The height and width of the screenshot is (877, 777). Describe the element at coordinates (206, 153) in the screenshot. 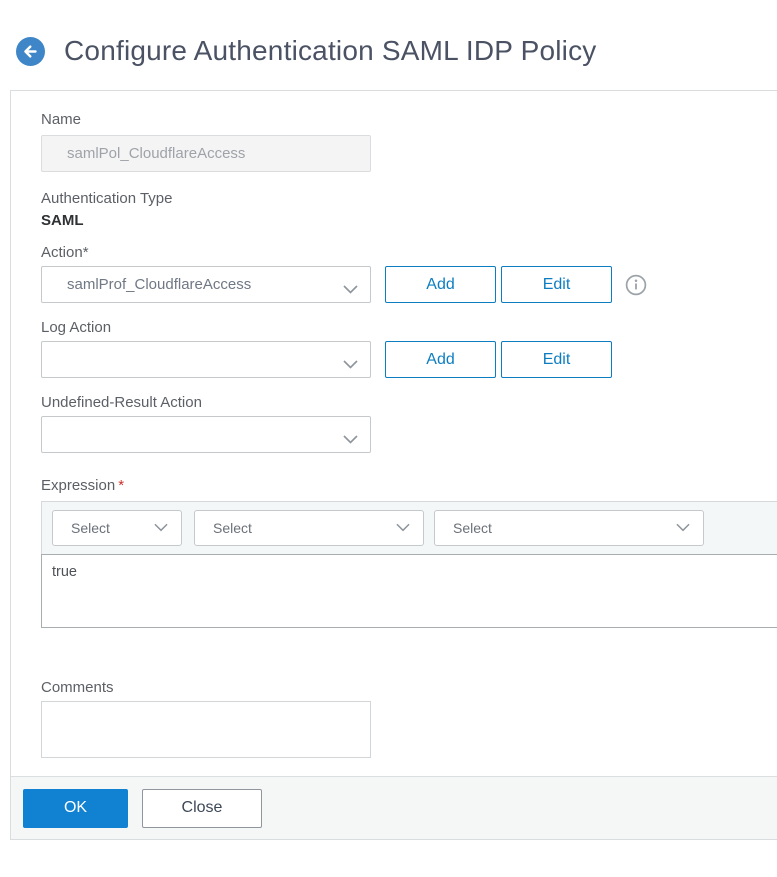

I see `name-input` at that location.